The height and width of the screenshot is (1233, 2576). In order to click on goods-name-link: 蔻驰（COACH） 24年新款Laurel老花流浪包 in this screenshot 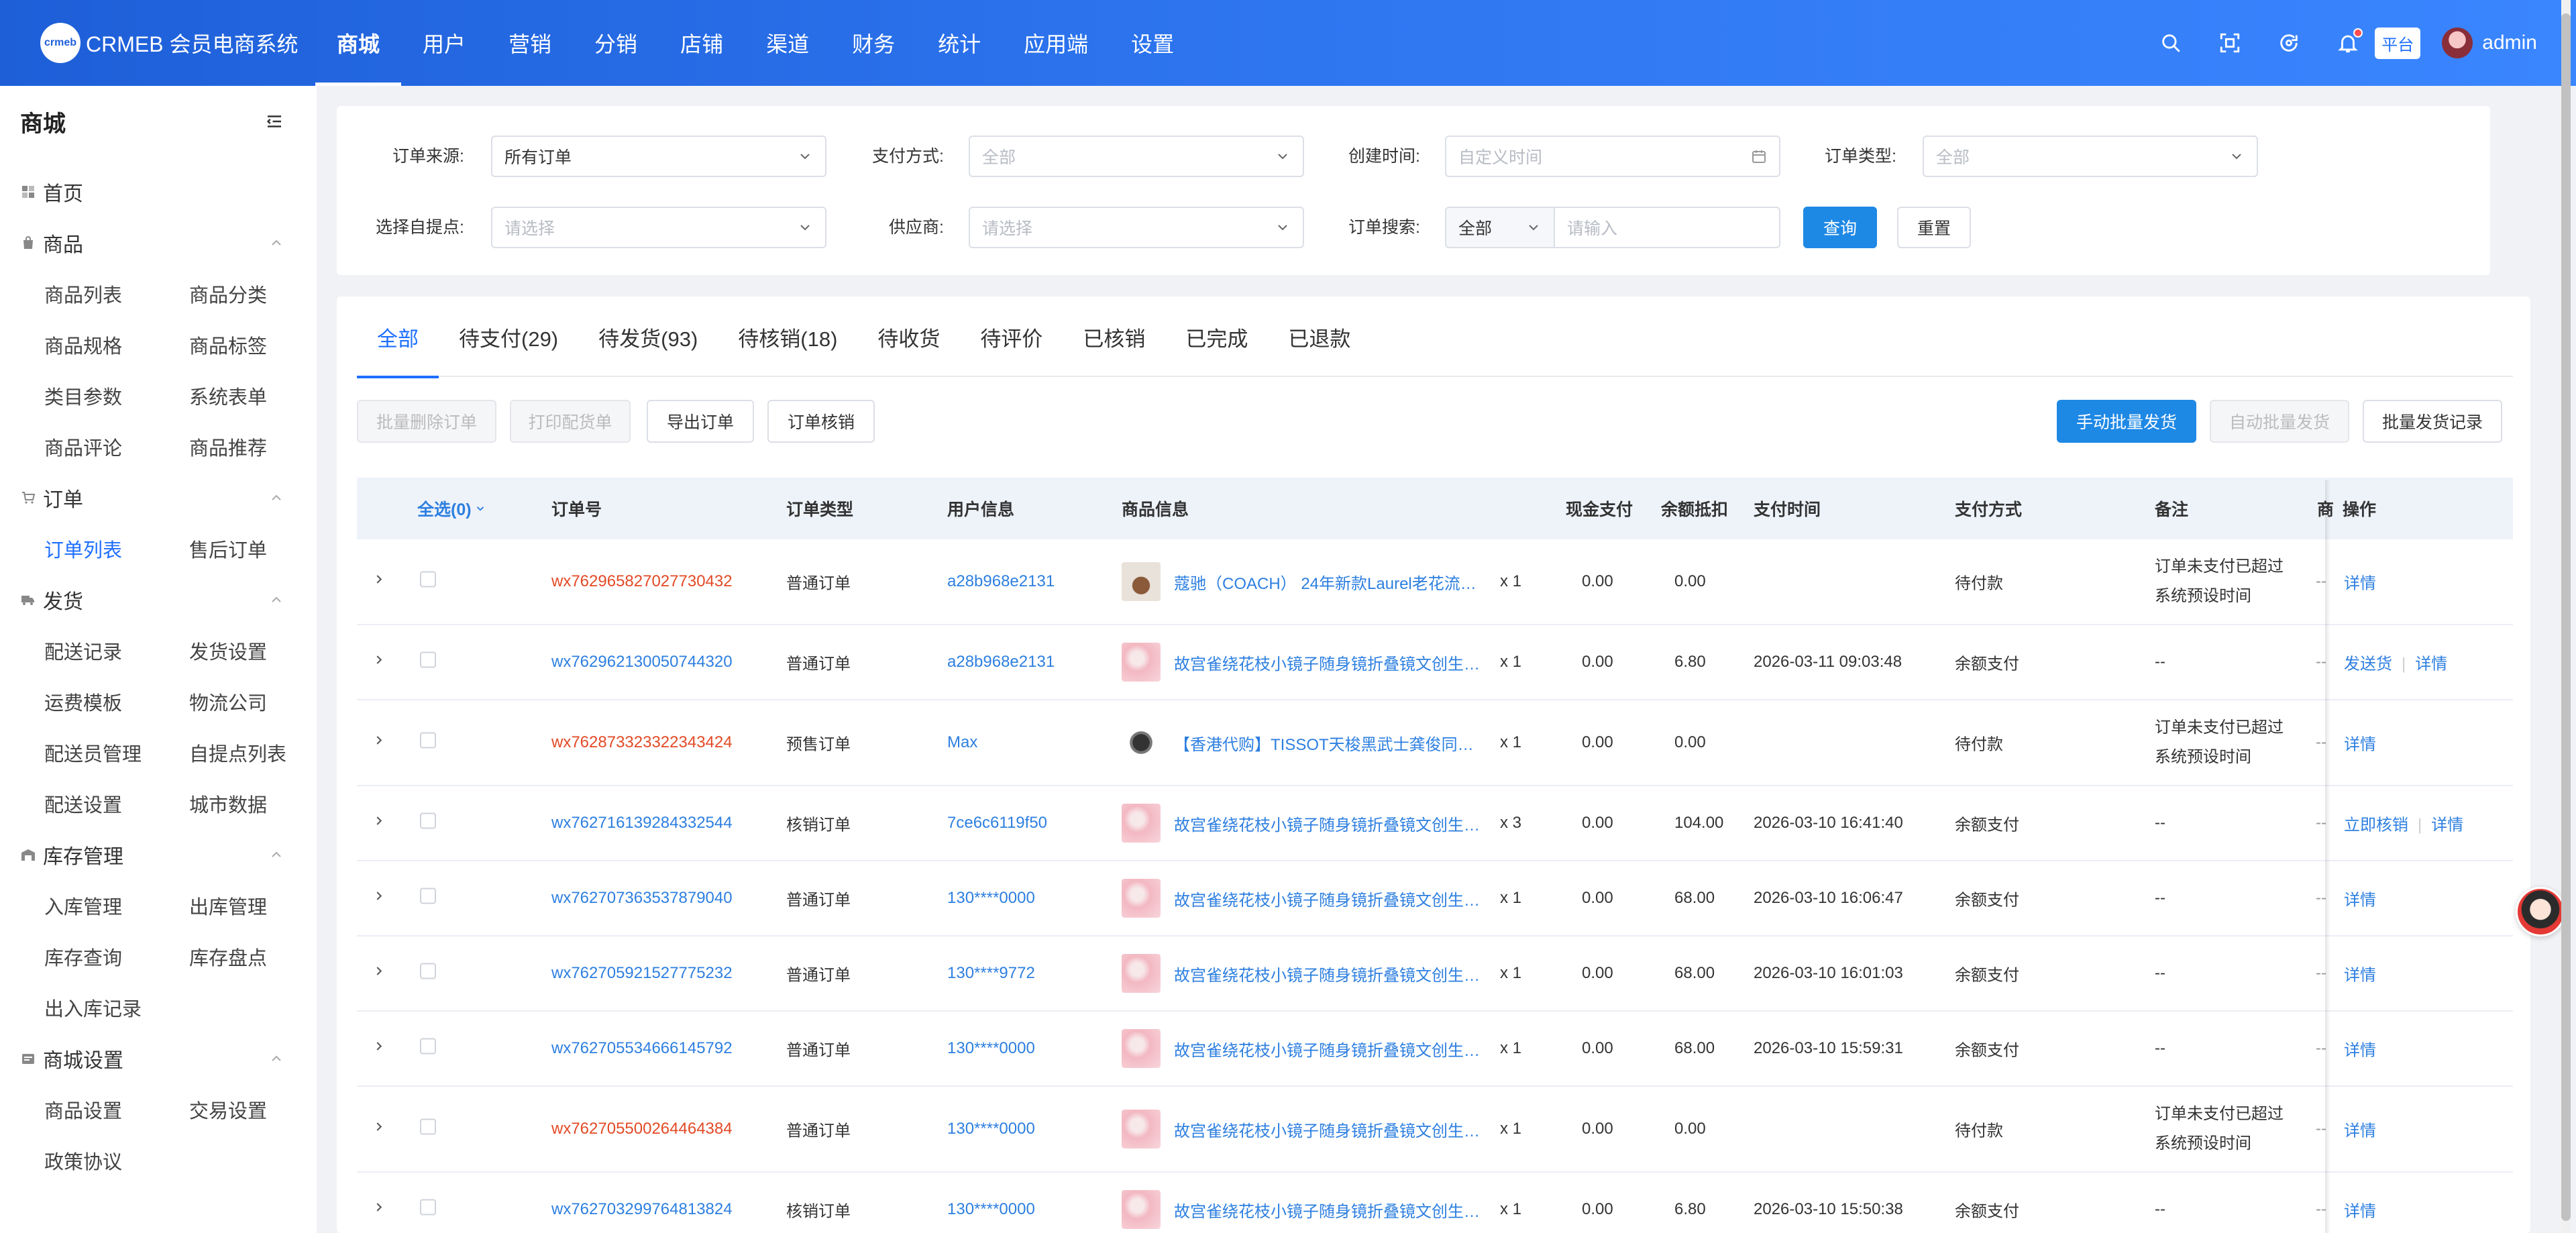, I will do `click(1328, 582)`.